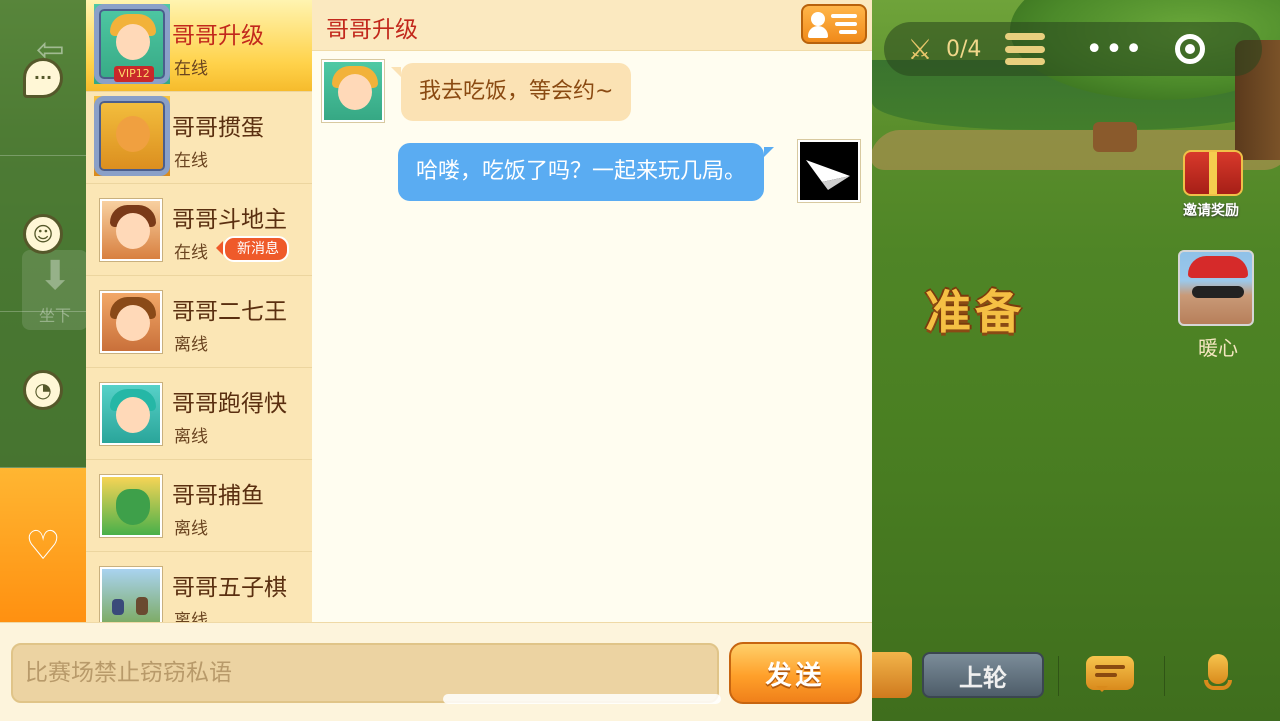  What do you see at coordinates (132, 44) in the screenshot?
I see `friend-avatar: VIP12` at bounding box center [132, 44].